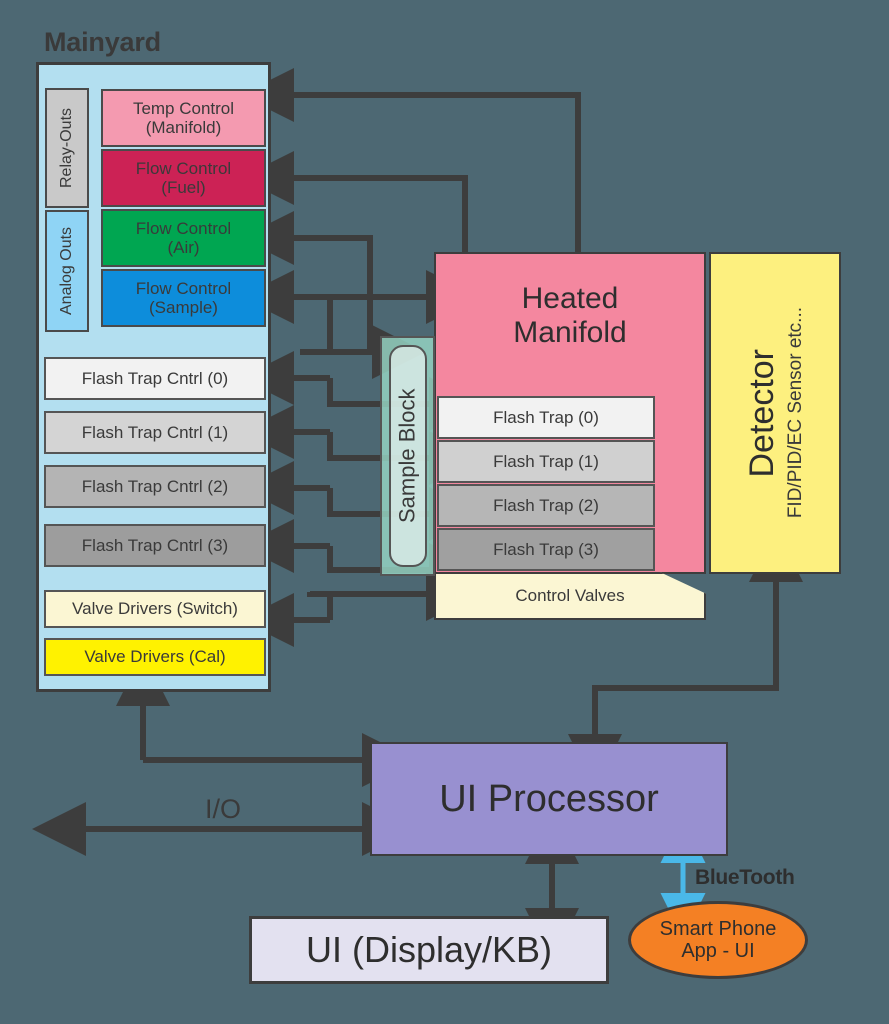 The height and width of the screenshot is (1024, 889). I want to click on block-detector: FID/PID/EC Sensor etc... Detector, so click(775, 413).